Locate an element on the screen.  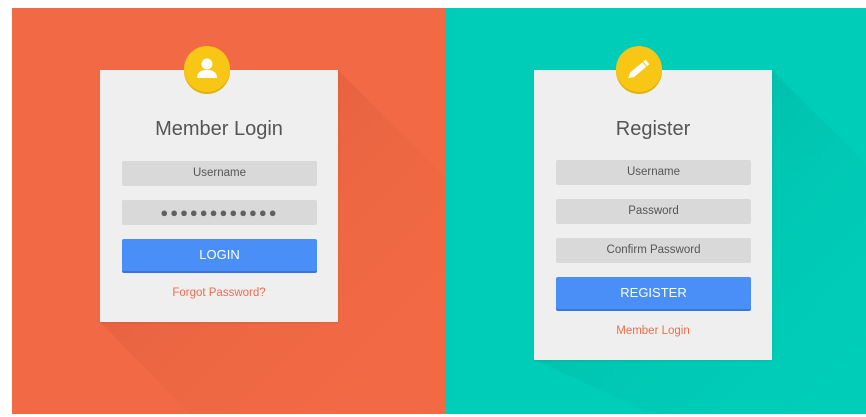
login-username-input is located at coordinates (219, 173).